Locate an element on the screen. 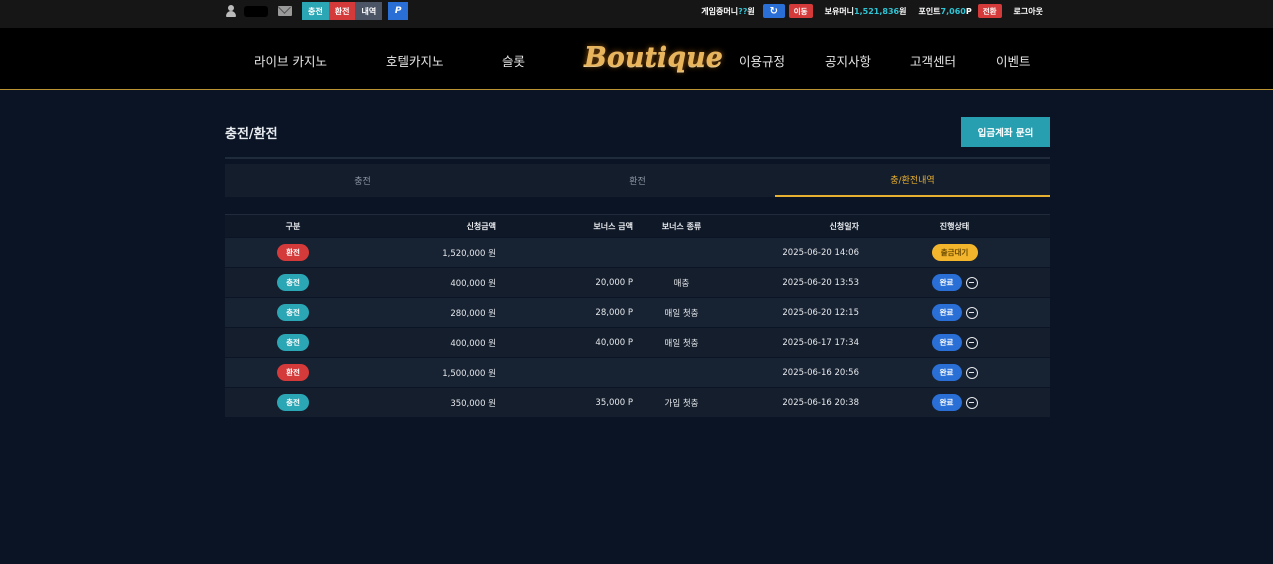  holding-money-unit: 원 is located at coordinates (903, 11).